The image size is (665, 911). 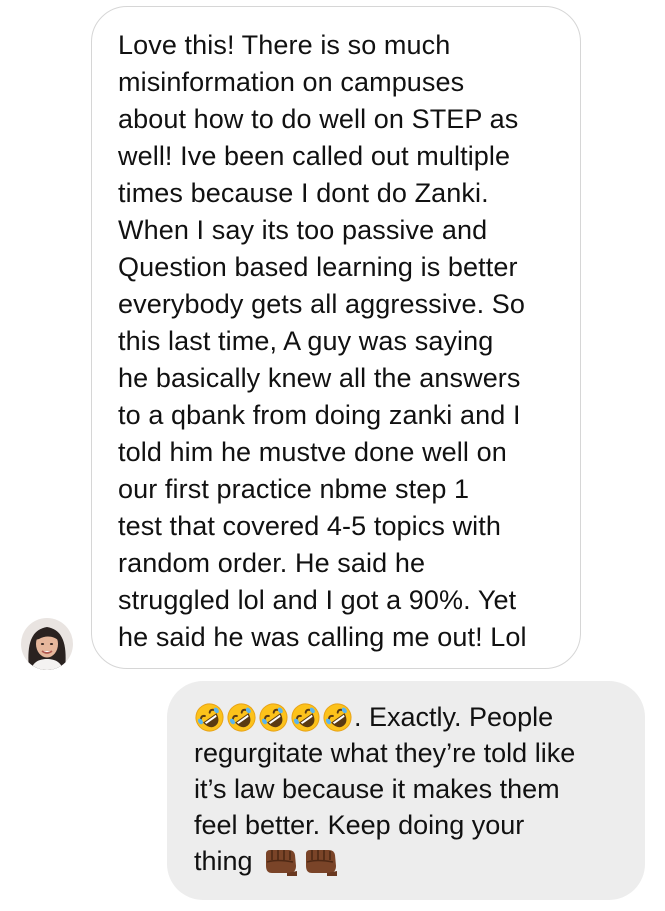 I want to click on message-line: well! Ive been called out multiple, so click(x=314, y=156).